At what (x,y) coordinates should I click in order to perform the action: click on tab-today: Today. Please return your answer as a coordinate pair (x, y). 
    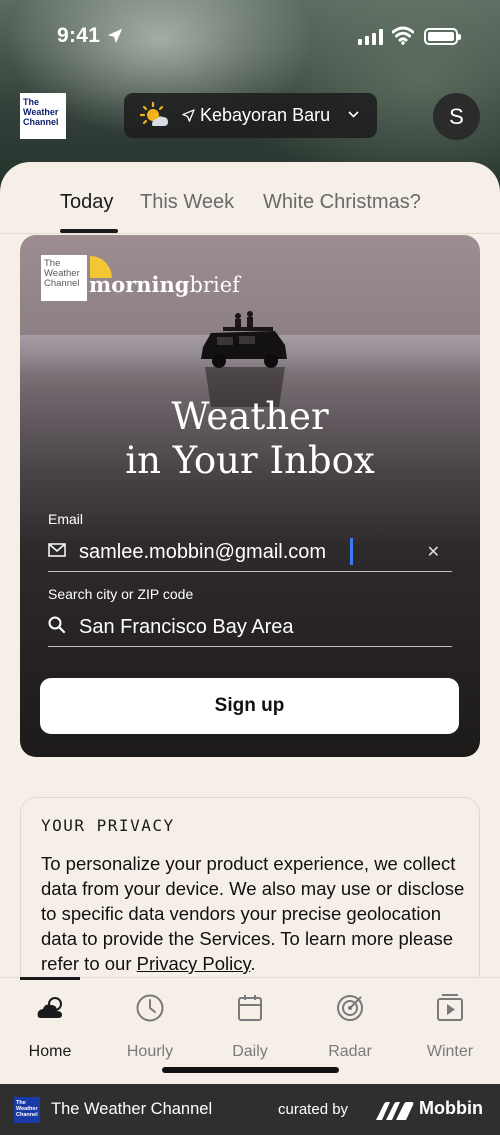
    Looking at the image, I should click on (86, 202).